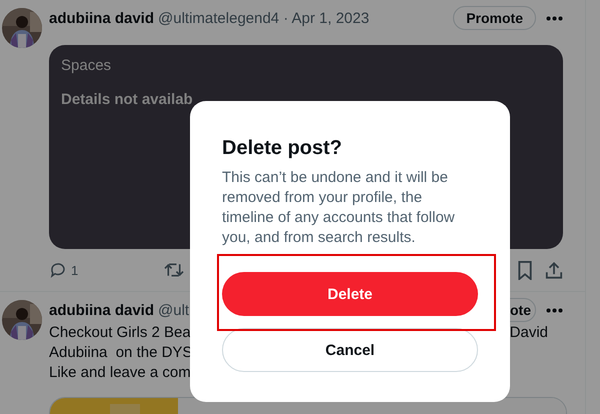  What do you see at coordinates (120, 373) in the screenshot?
I see `post-text-line: Like and leave a com` at bounding box center [120, 373].